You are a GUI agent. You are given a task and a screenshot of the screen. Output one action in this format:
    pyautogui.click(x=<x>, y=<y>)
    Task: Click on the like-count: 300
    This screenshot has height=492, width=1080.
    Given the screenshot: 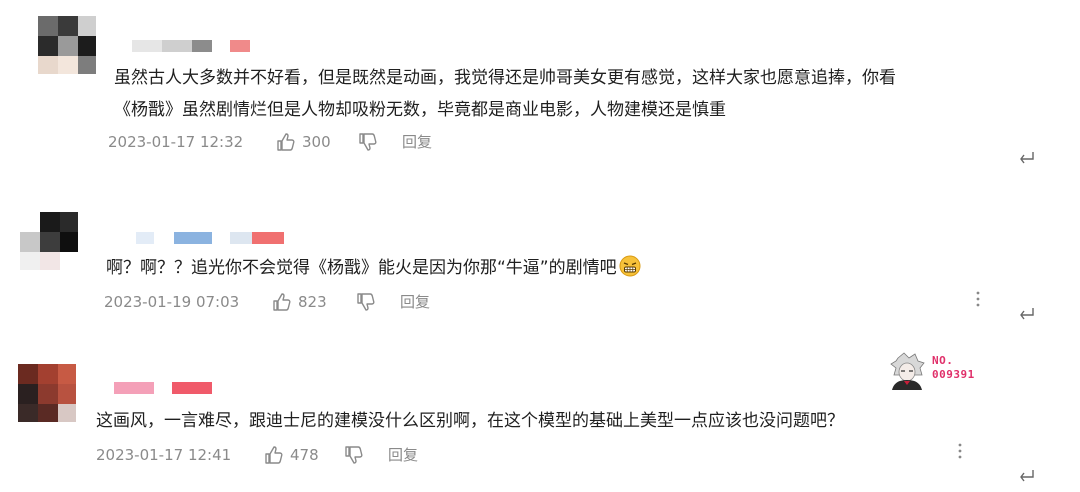 What is the action you would take?
    pyautogui.click(x=316, y=142)
    